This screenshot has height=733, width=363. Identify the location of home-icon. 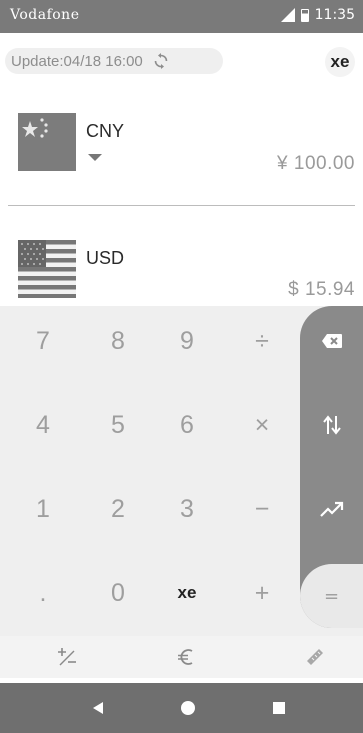
(188, 708).